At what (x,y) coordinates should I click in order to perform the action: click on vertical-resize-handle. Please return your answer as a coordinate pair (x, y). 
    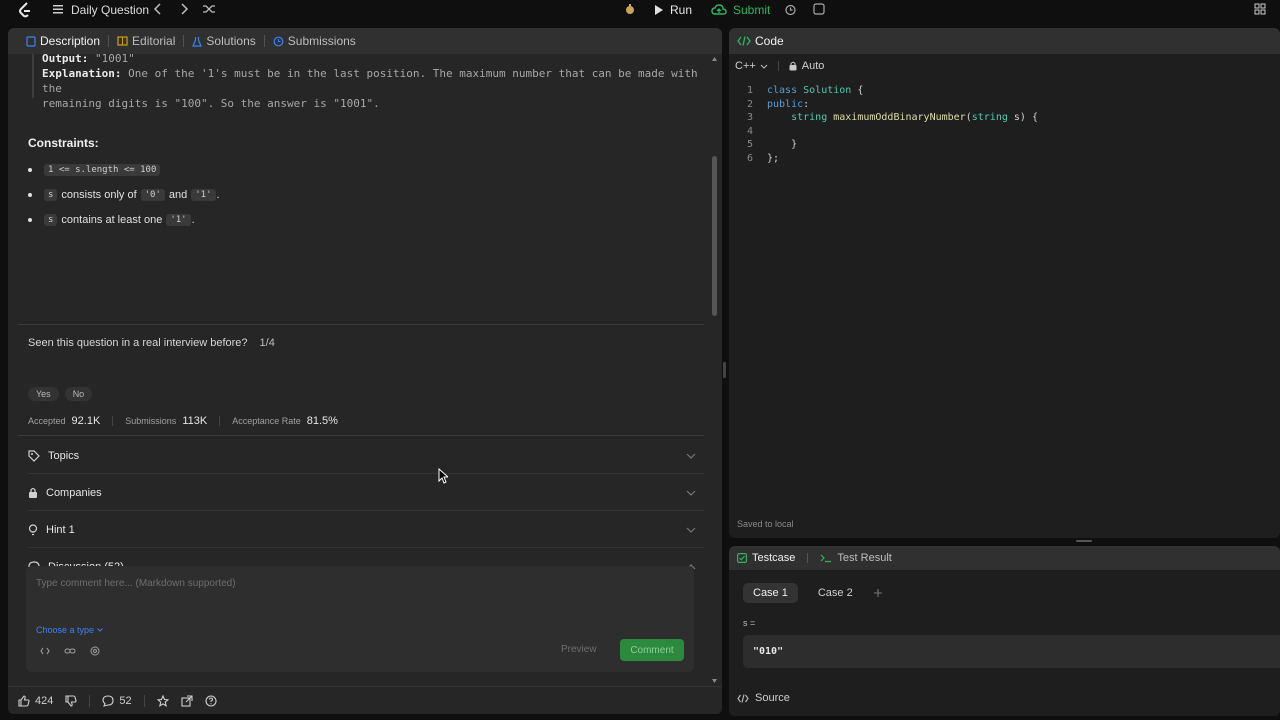
    Looking at the image, I should click on (1084, 541).